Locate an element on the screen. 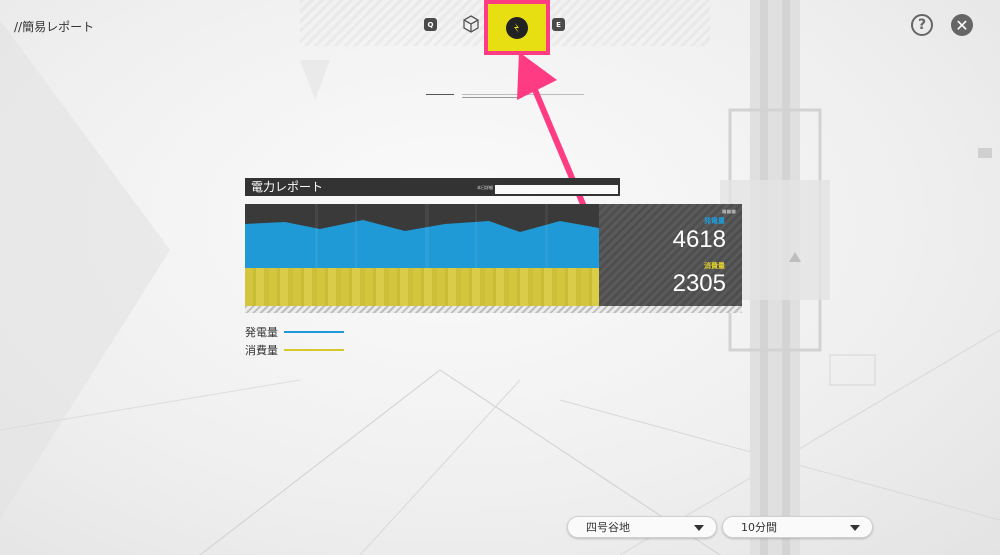  header-bar-fill is located at coordinates (556, 189).